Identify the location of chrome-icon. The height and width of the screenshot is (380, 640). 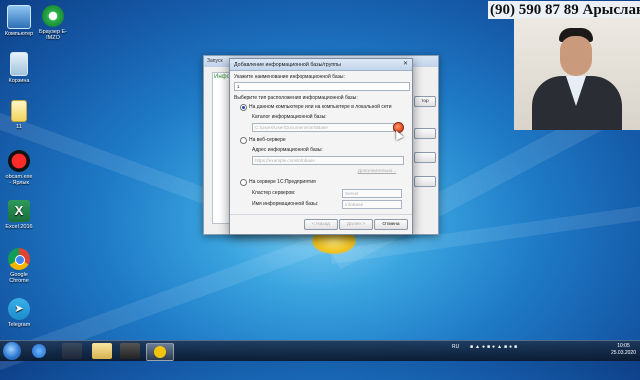
(19, 259).